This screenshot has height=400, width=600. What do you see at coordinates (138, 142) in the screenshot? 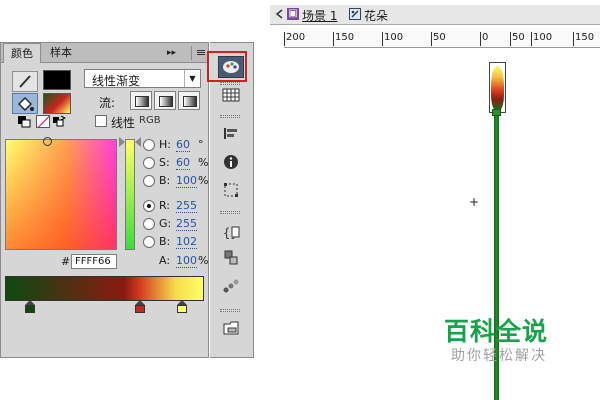
I see `slider-handle-right` at bounding box center [138, 142].